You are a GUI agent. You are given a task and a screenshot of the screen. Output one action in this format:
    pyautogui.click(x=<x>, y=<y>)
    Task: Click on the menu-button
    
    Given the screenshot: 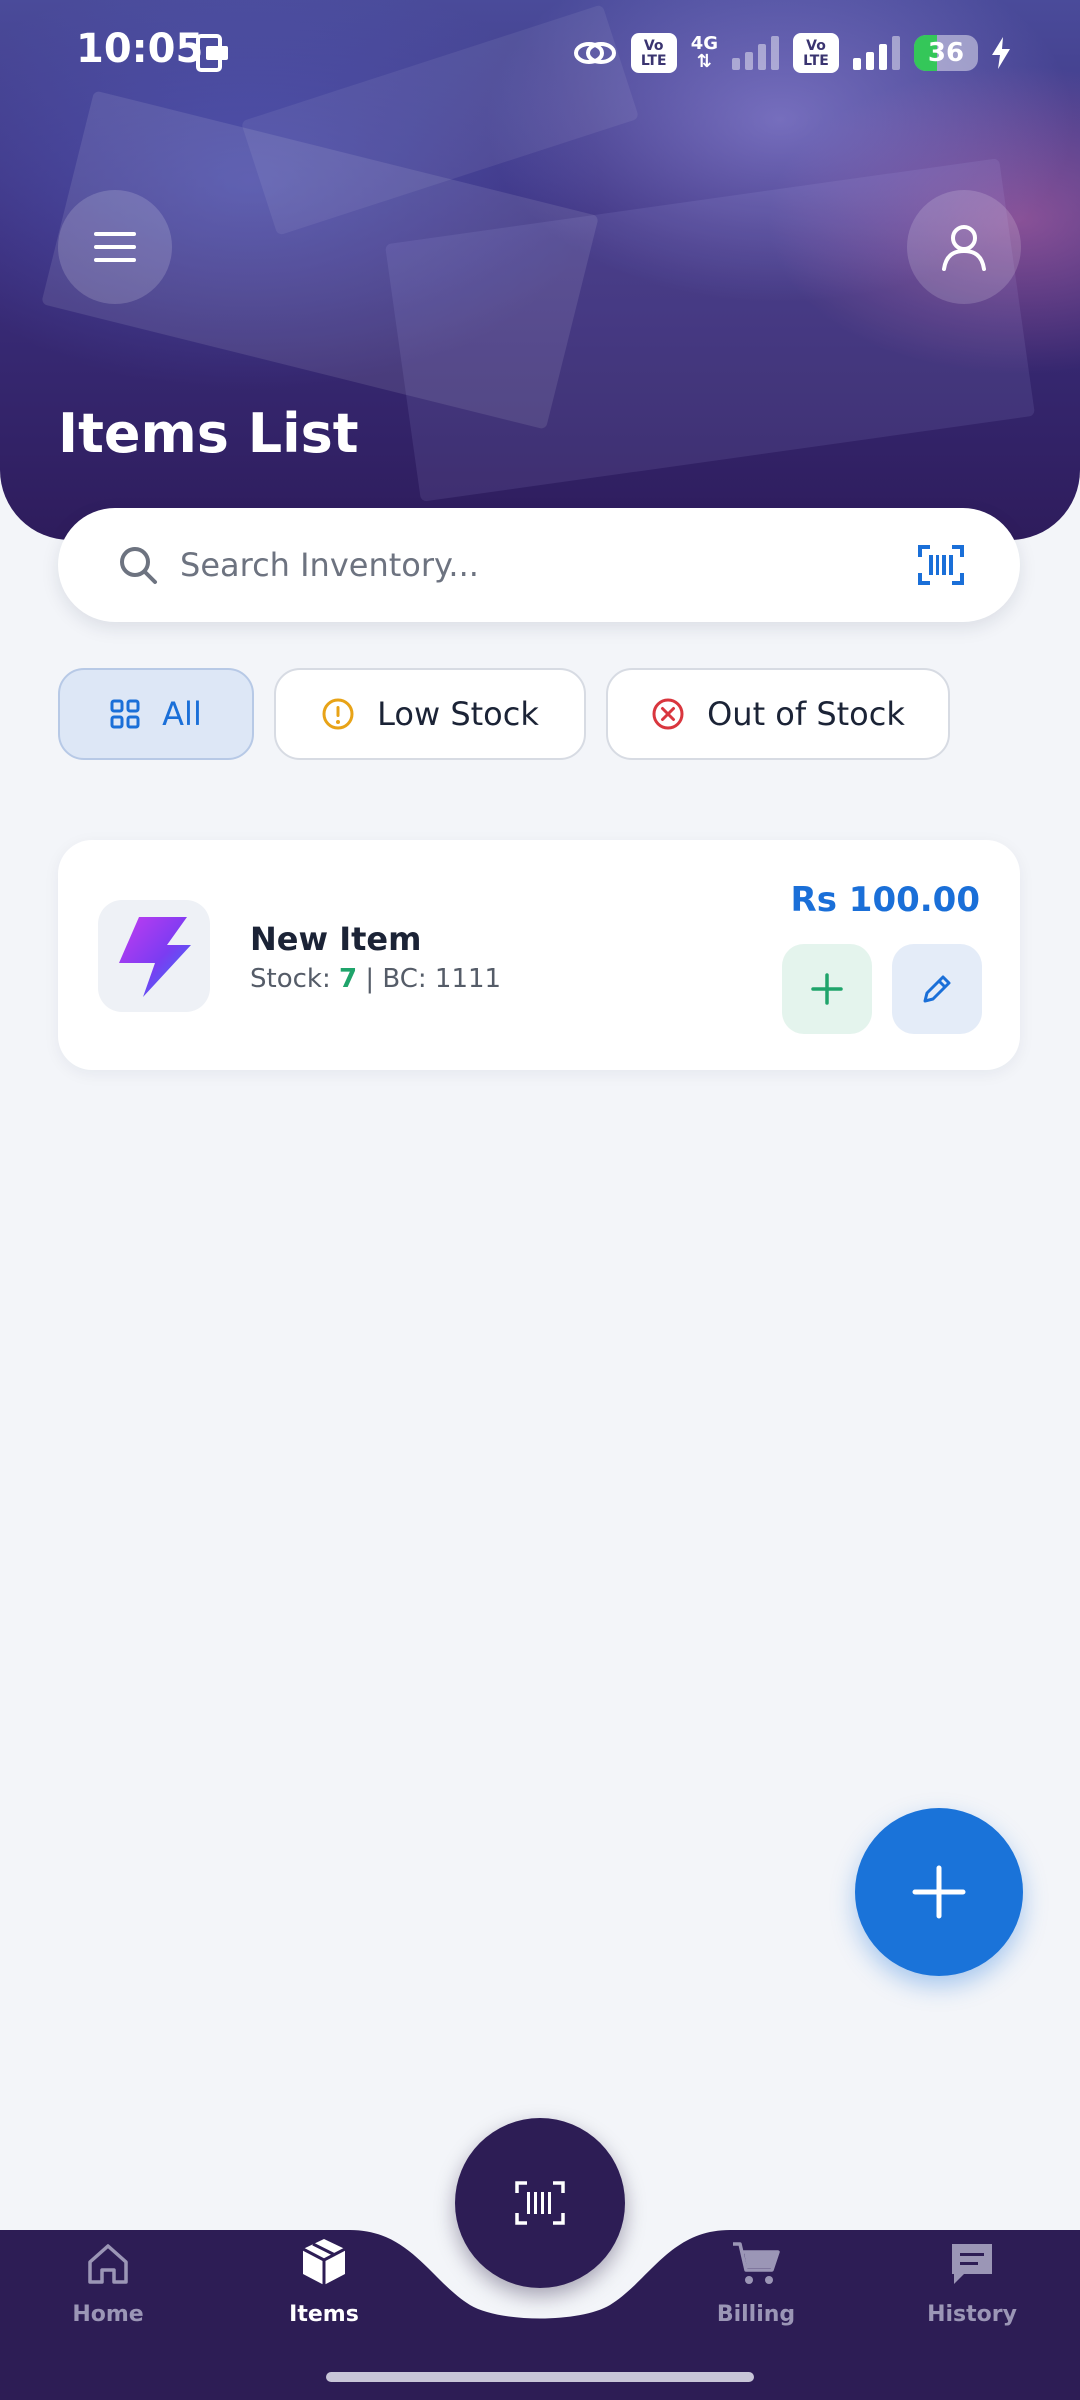 What is the action you would take?
    pyautogui.click(x=115, y=247)
    